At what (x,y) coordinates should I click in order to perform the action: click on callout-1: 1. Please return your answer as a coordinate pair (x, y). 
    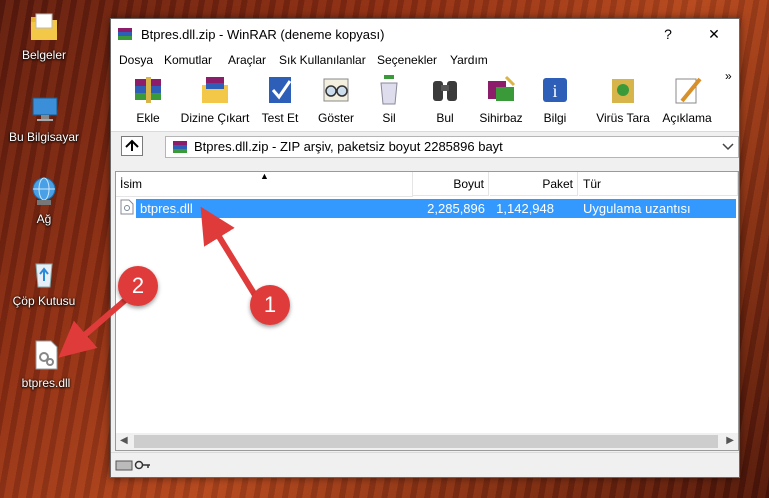
    Looking at the image, I should click on (270, 305).